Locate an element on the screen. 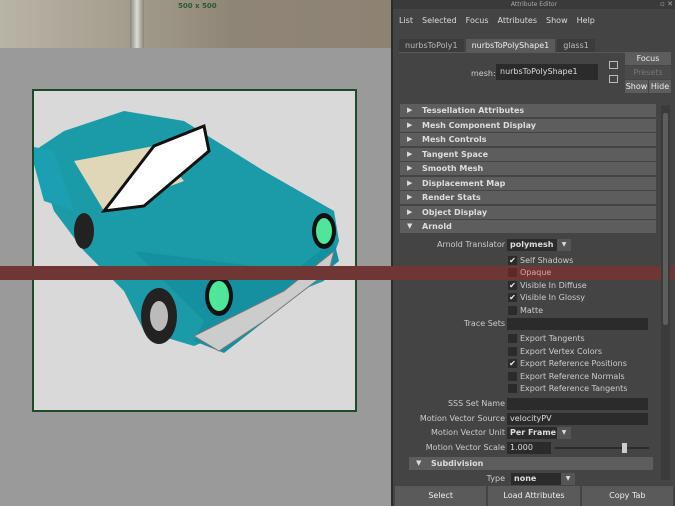 The height and width of the screenshot is (506, 675). section-render-stats: ▶ Render Stats is located at coordinates (528, 197).